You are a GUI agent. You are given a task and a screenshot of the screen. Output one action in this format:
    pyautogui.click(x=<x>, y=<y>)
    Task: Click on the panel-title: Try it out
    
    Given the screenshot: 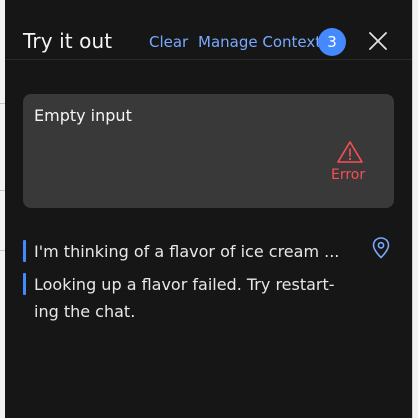 What is the action you would take?
    pyautogui.click(x=68, y=41)
    